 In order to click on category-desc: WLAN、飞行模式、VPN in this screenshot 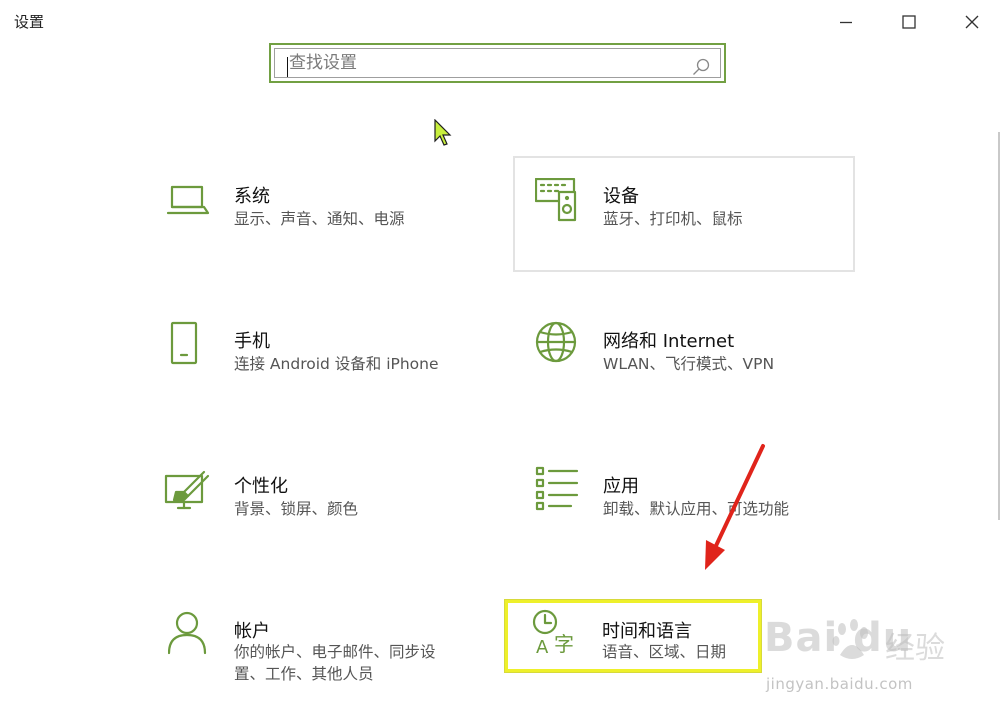, I will do `click(689, 364)`.